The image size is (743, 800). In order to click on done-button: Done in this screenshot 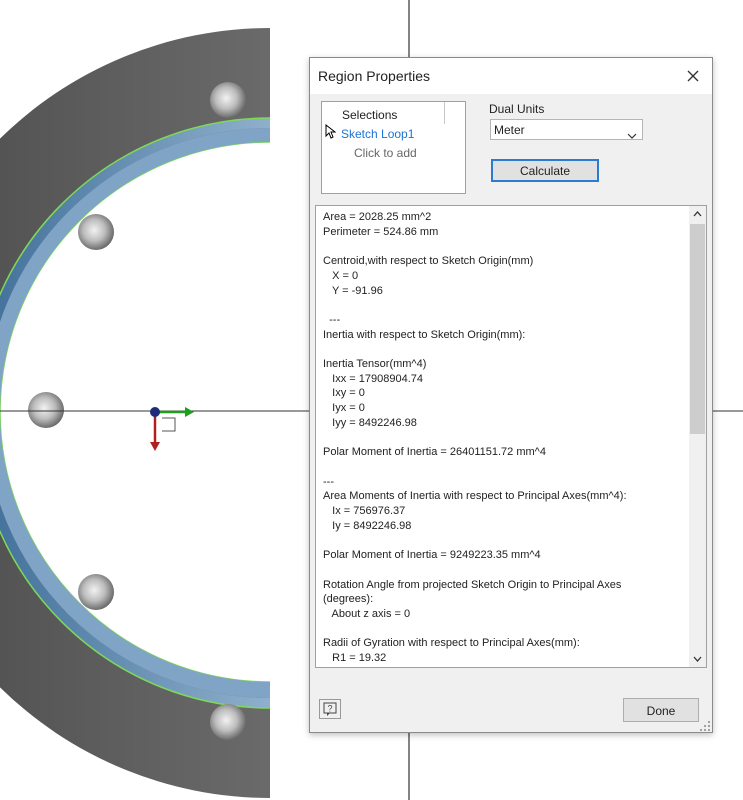, I will do `click(661, 710)`.